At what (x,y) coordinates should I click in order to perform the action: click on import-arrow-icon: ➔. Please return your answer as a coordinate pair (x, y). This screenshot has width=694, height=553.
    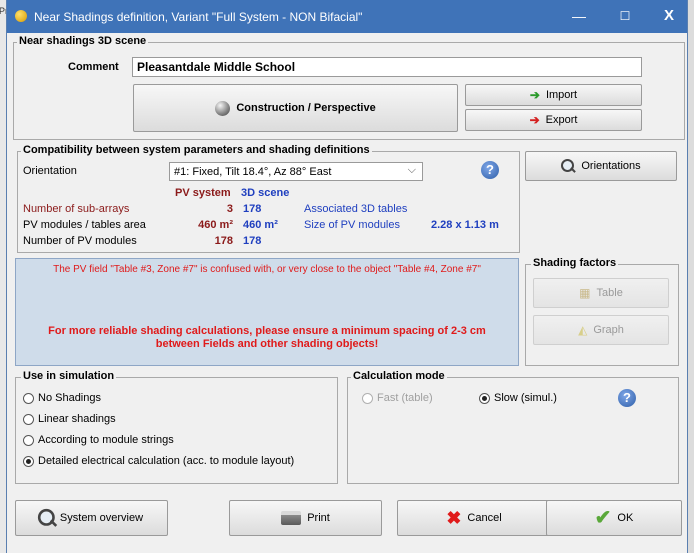
    Looking at the image, I should click on (534, 95).